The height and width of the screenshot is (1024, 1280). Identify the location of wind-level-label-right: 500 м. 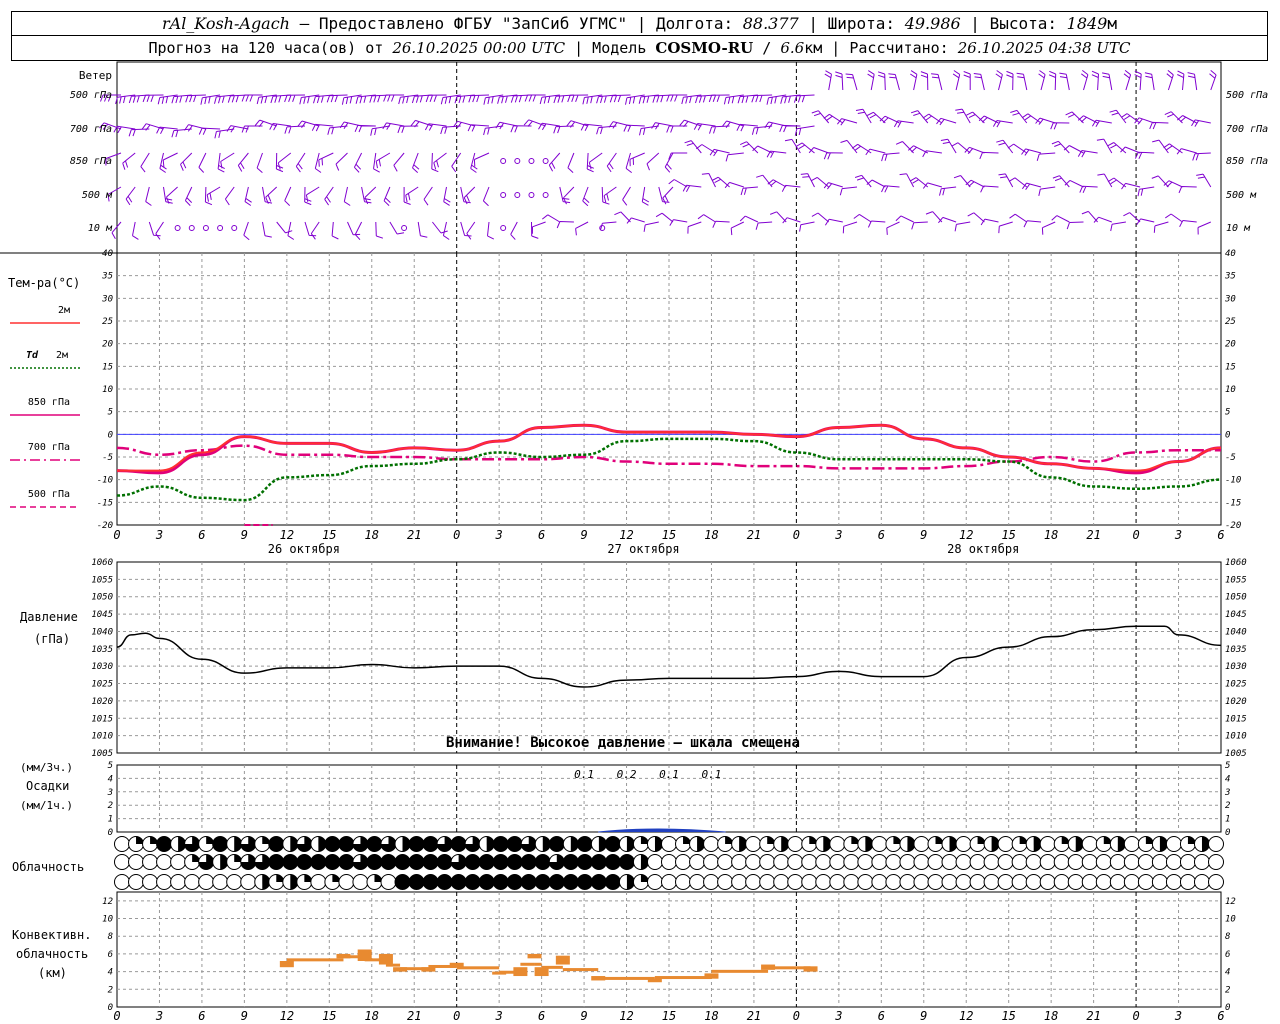
(1241, 195).